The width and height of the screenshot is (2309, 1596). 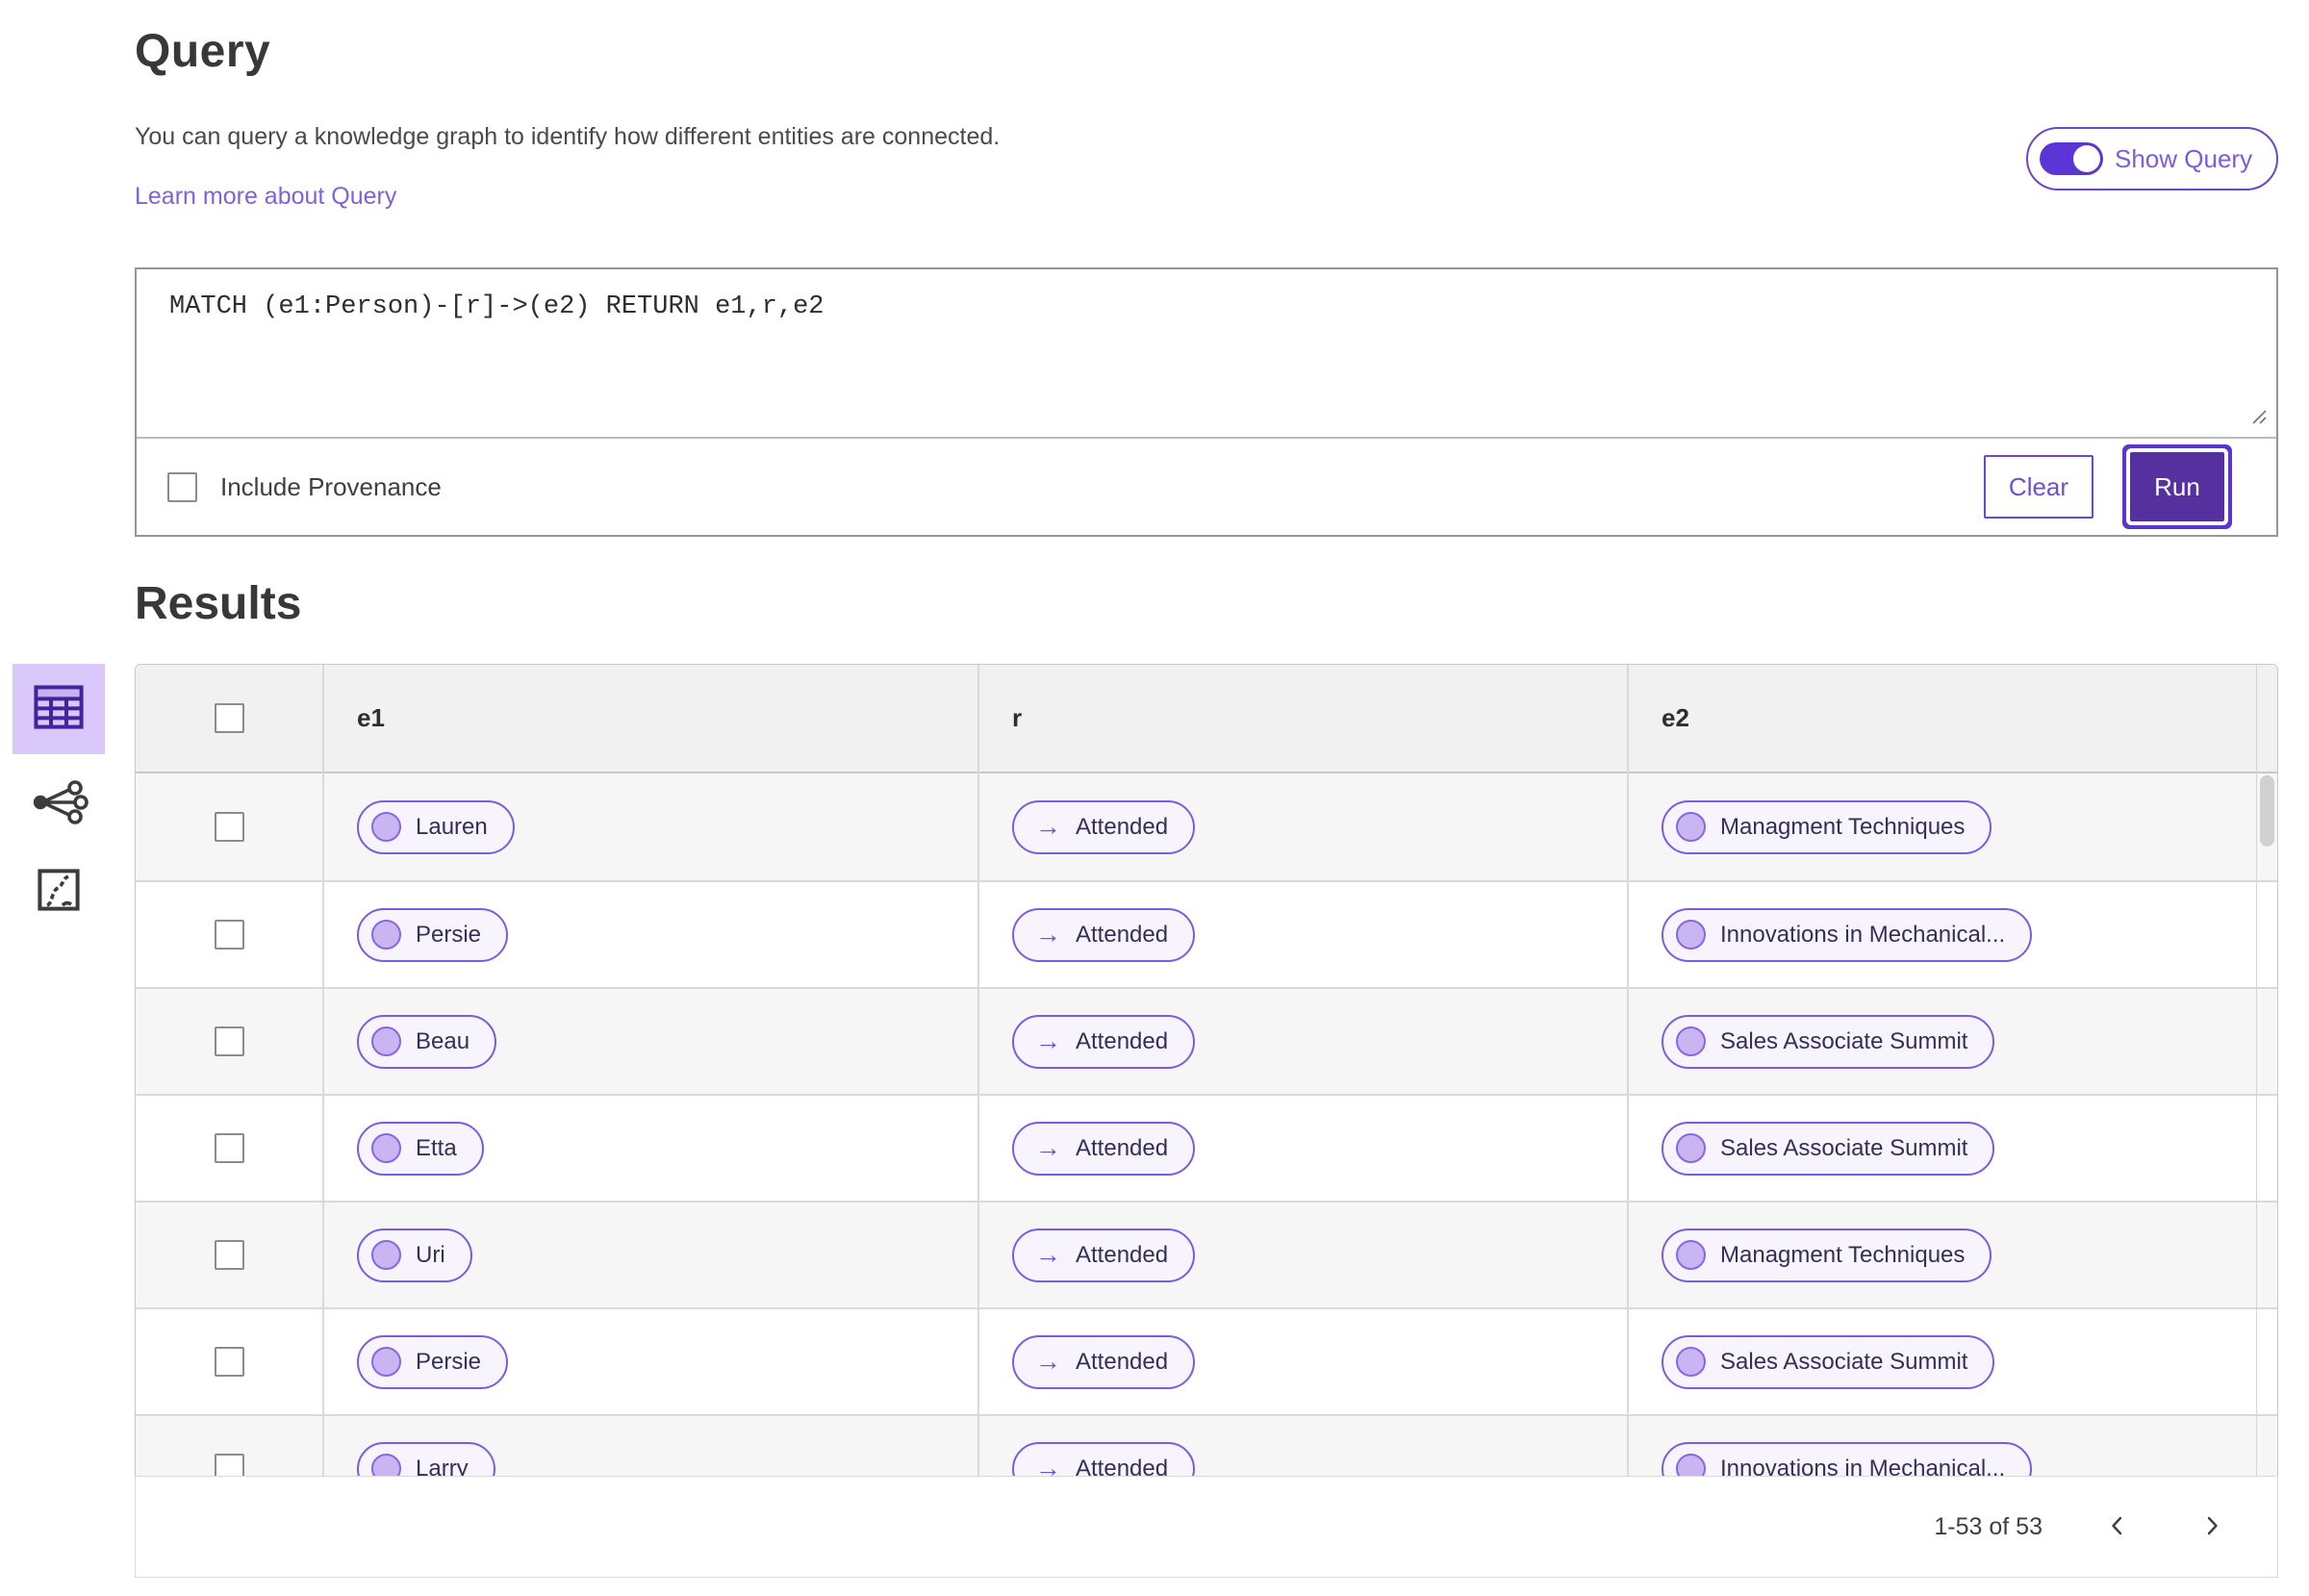 I want to click on clear-button: Clear, so click(x=2038, y=487).